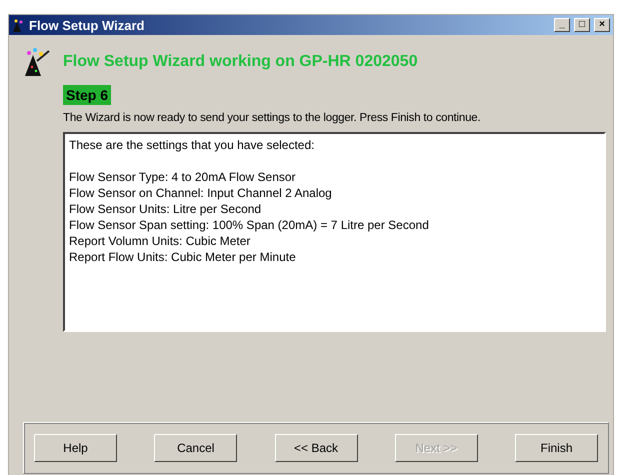  I want to click on step-label: Step 6, so click(87, 95).